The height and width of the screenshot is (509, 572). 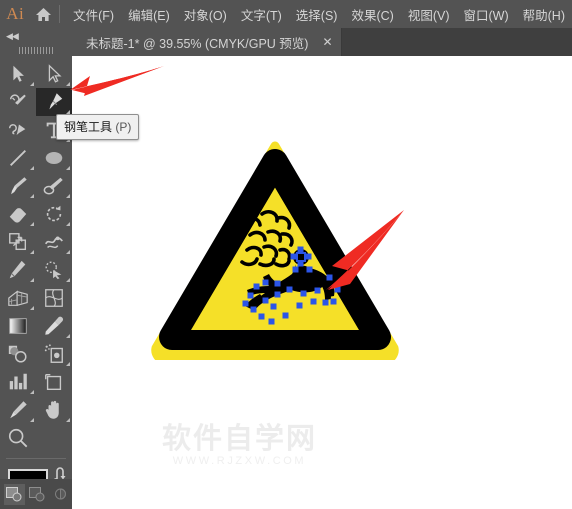 I want to click on close-icon: ✕, so click(x=327, y=42).